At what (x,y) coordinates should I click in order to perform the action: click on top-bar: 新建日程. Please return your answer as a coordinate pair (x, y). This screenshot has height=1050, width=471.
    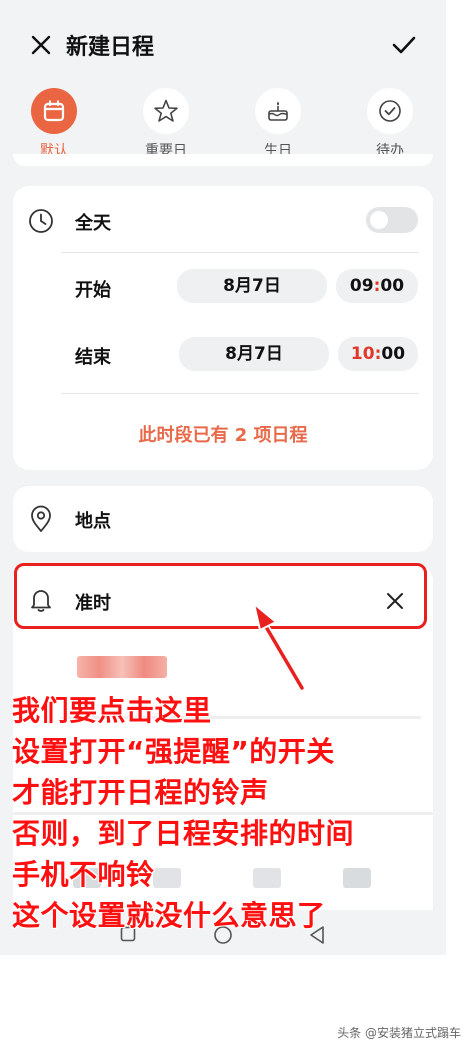
    Looking at the image, I should click on (223, 44).